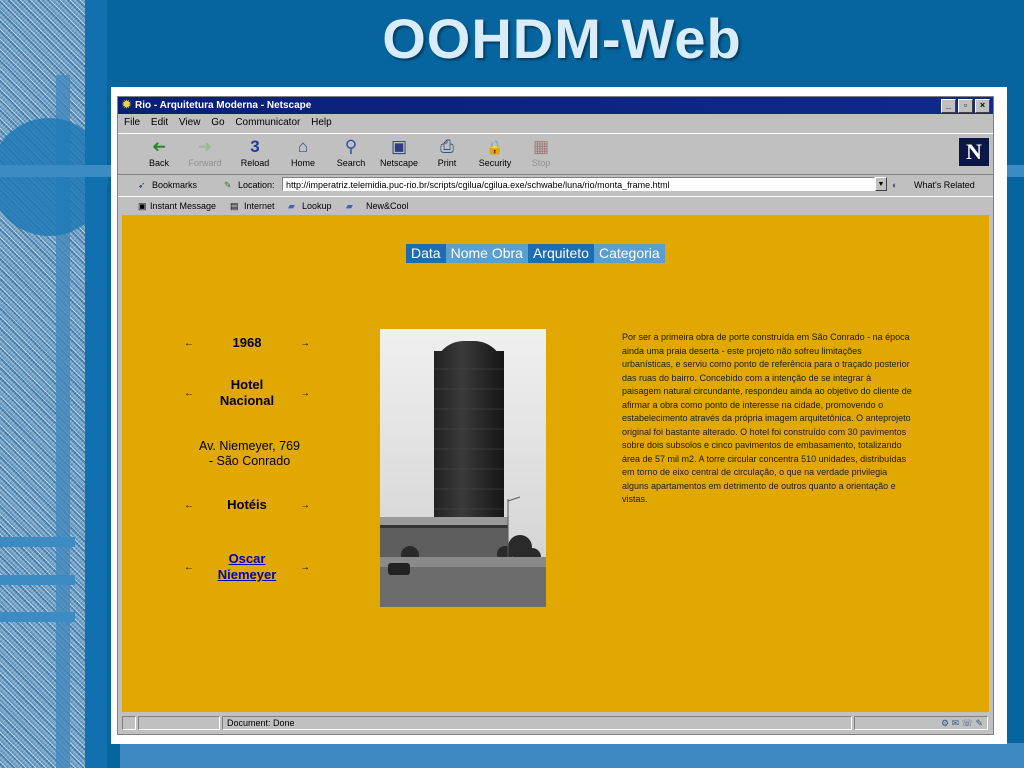 This screenshot has height=768, width=1024. I want to click on nav-arquiteto: Arquiteto, so click(561, 253).